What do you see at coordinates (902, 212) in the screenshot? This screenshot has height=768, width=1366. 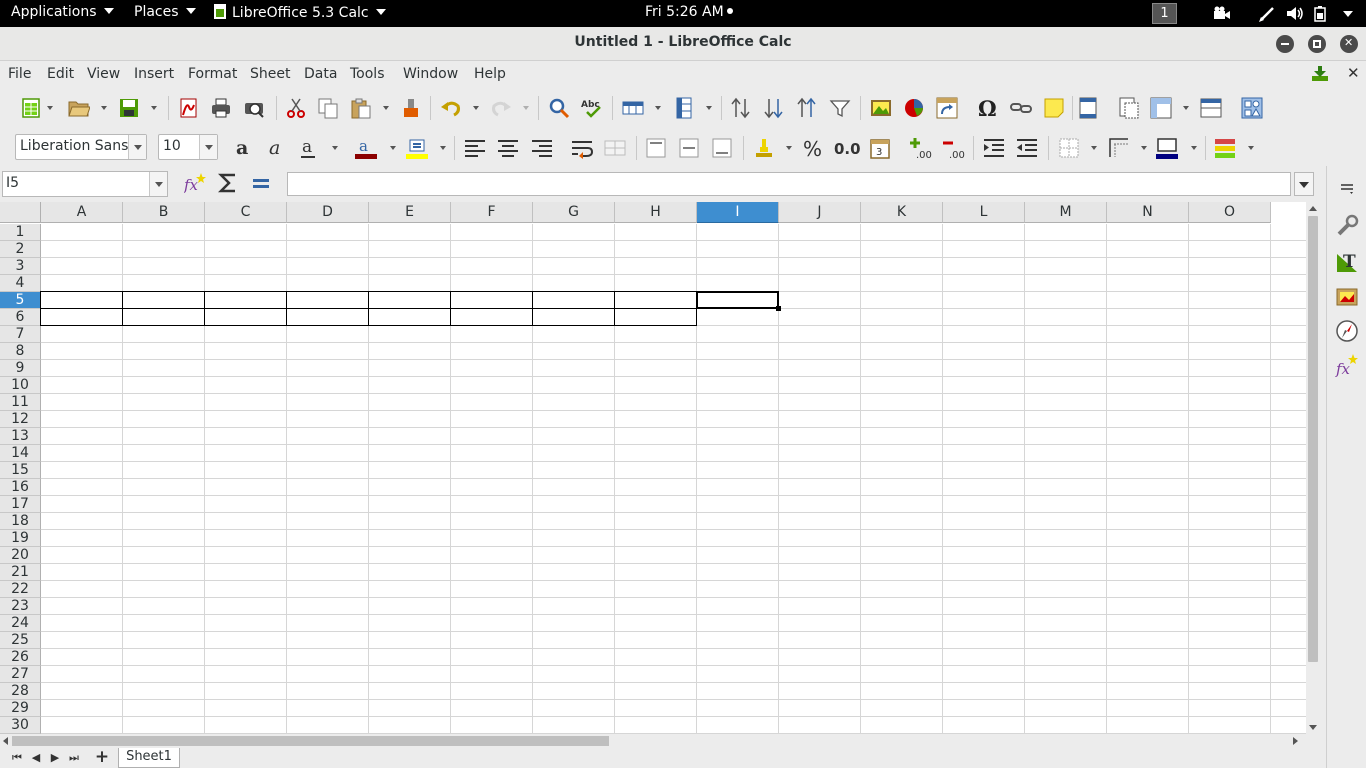 I see `column-header-k: K` at bounding box center [902, 212].